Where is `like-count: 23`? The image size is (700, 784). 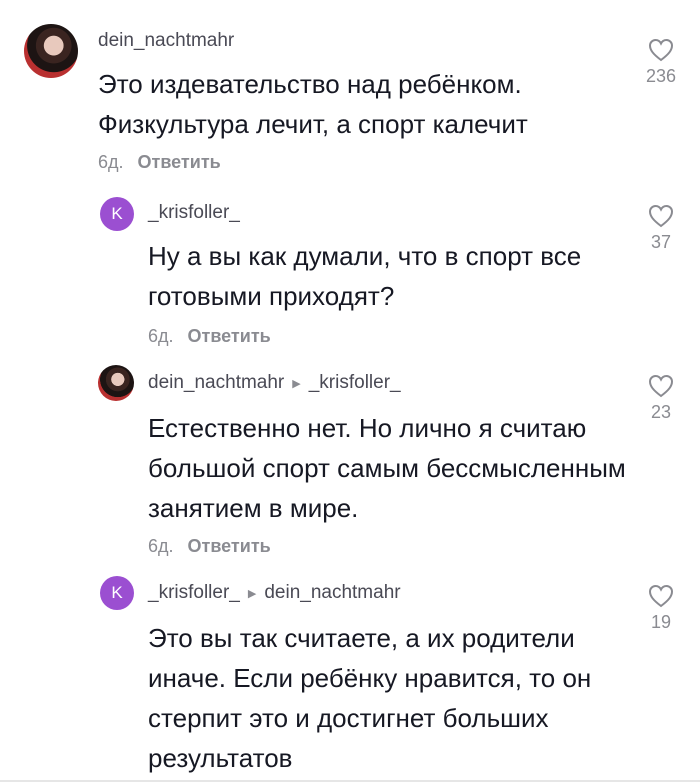
like-count: 23 is located at coordinates (661, 412).